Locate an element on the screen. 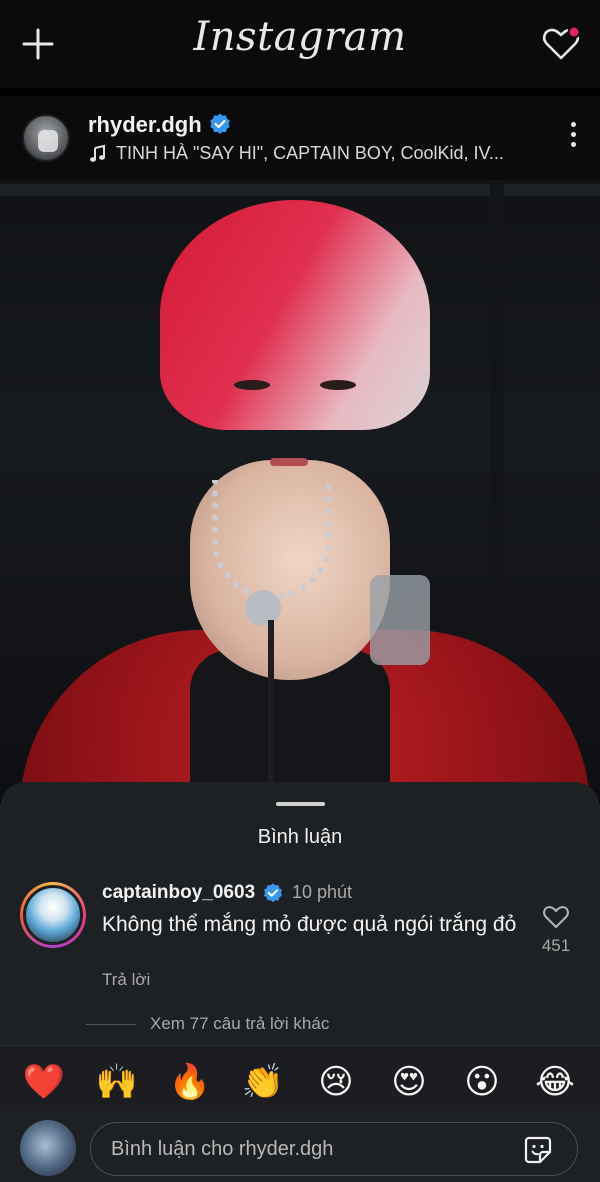 This screenshot has width=600, height=1182. emoji-heart-eyes: 😍 is located at coordinates (409, 1082).